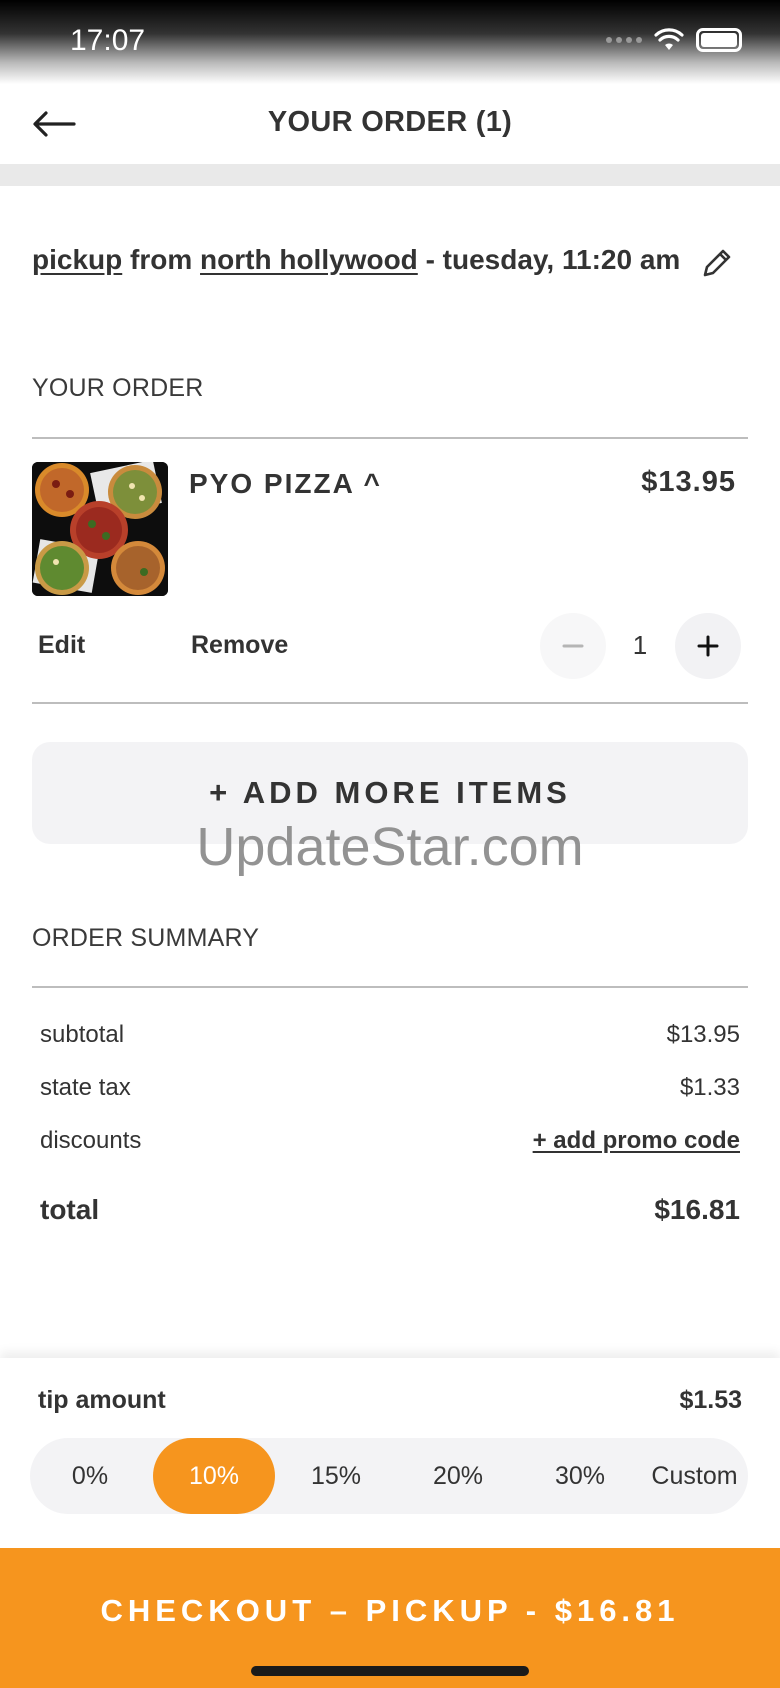 Image resolution: width=780 pixels, height=1688 pixels. I want to click on increase-quantity-button, so click(708, 646).